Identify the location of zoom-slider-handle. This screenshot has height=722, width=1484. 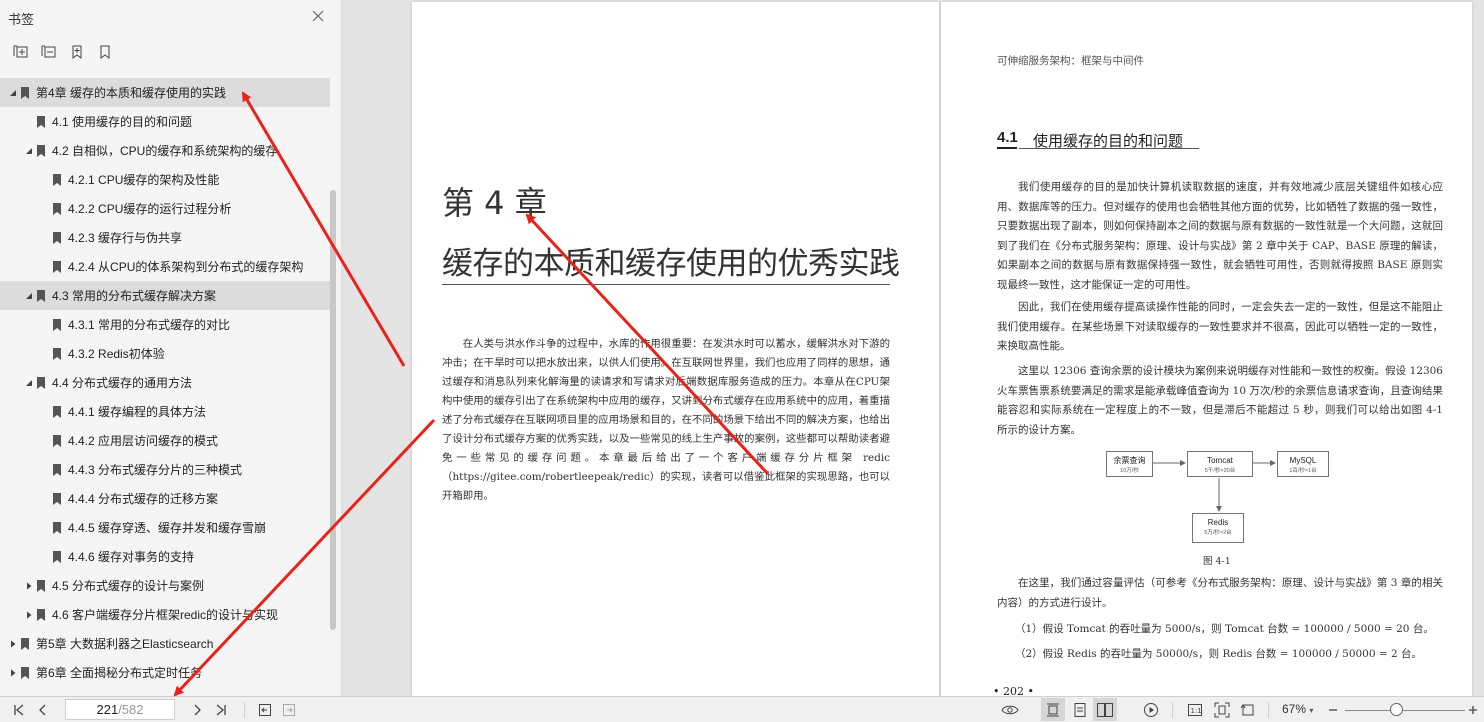
(1396, 709).